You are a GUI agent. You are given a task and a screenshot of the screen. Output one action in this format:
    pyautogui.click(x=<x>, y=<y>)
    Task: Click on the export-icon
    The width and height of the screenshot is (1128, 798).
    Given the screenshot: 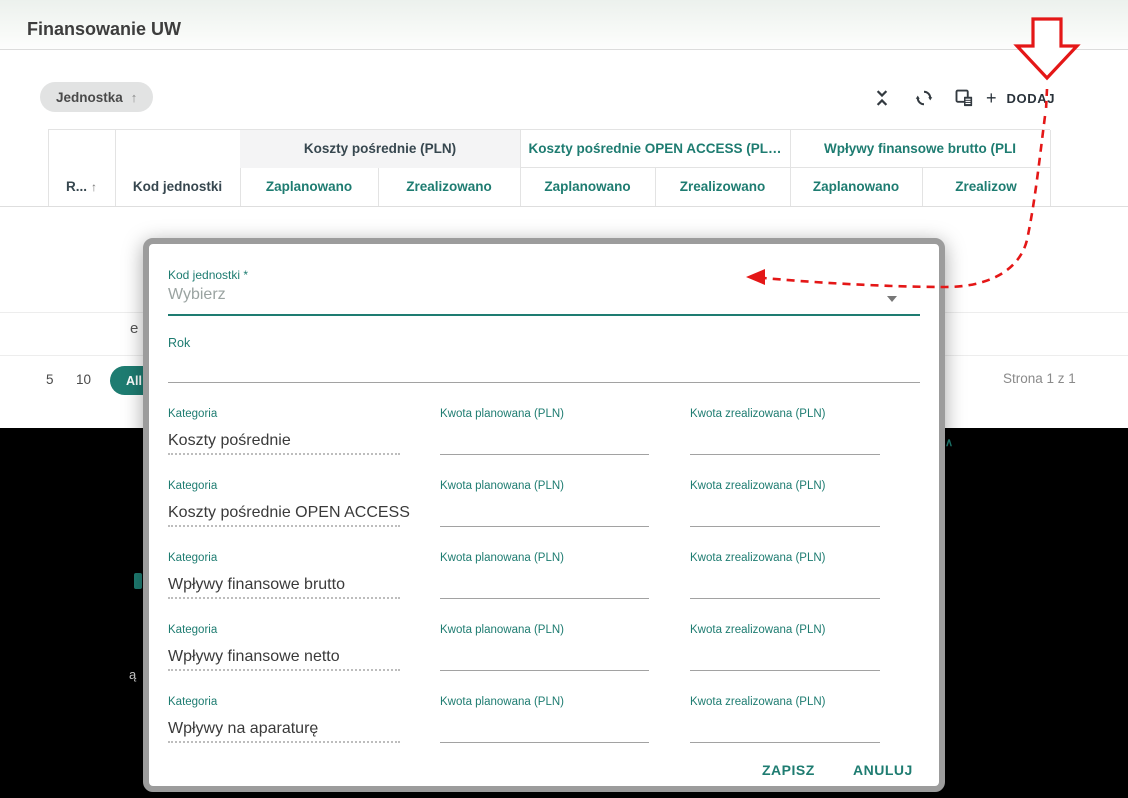 What is the action you would take?
    pyautogui.click(x=964, y=98)
    